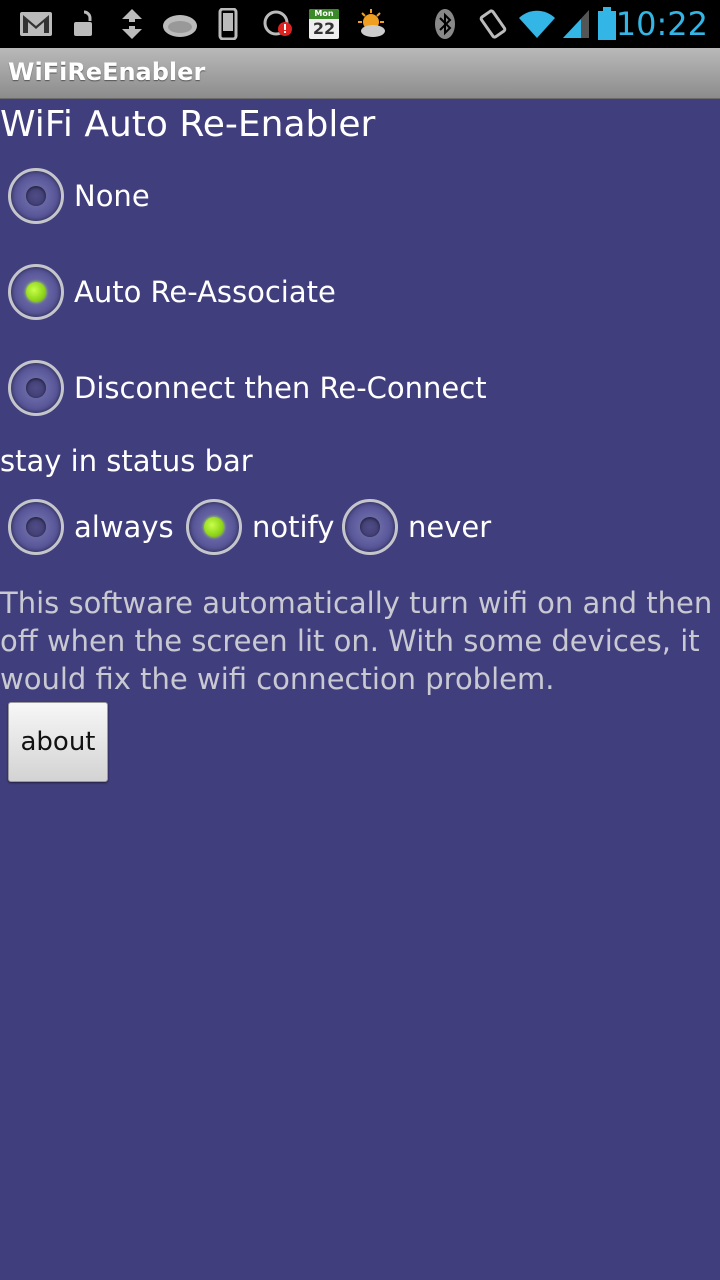  I want to click on calendar-icon: Mon 22, so click(324, 24).